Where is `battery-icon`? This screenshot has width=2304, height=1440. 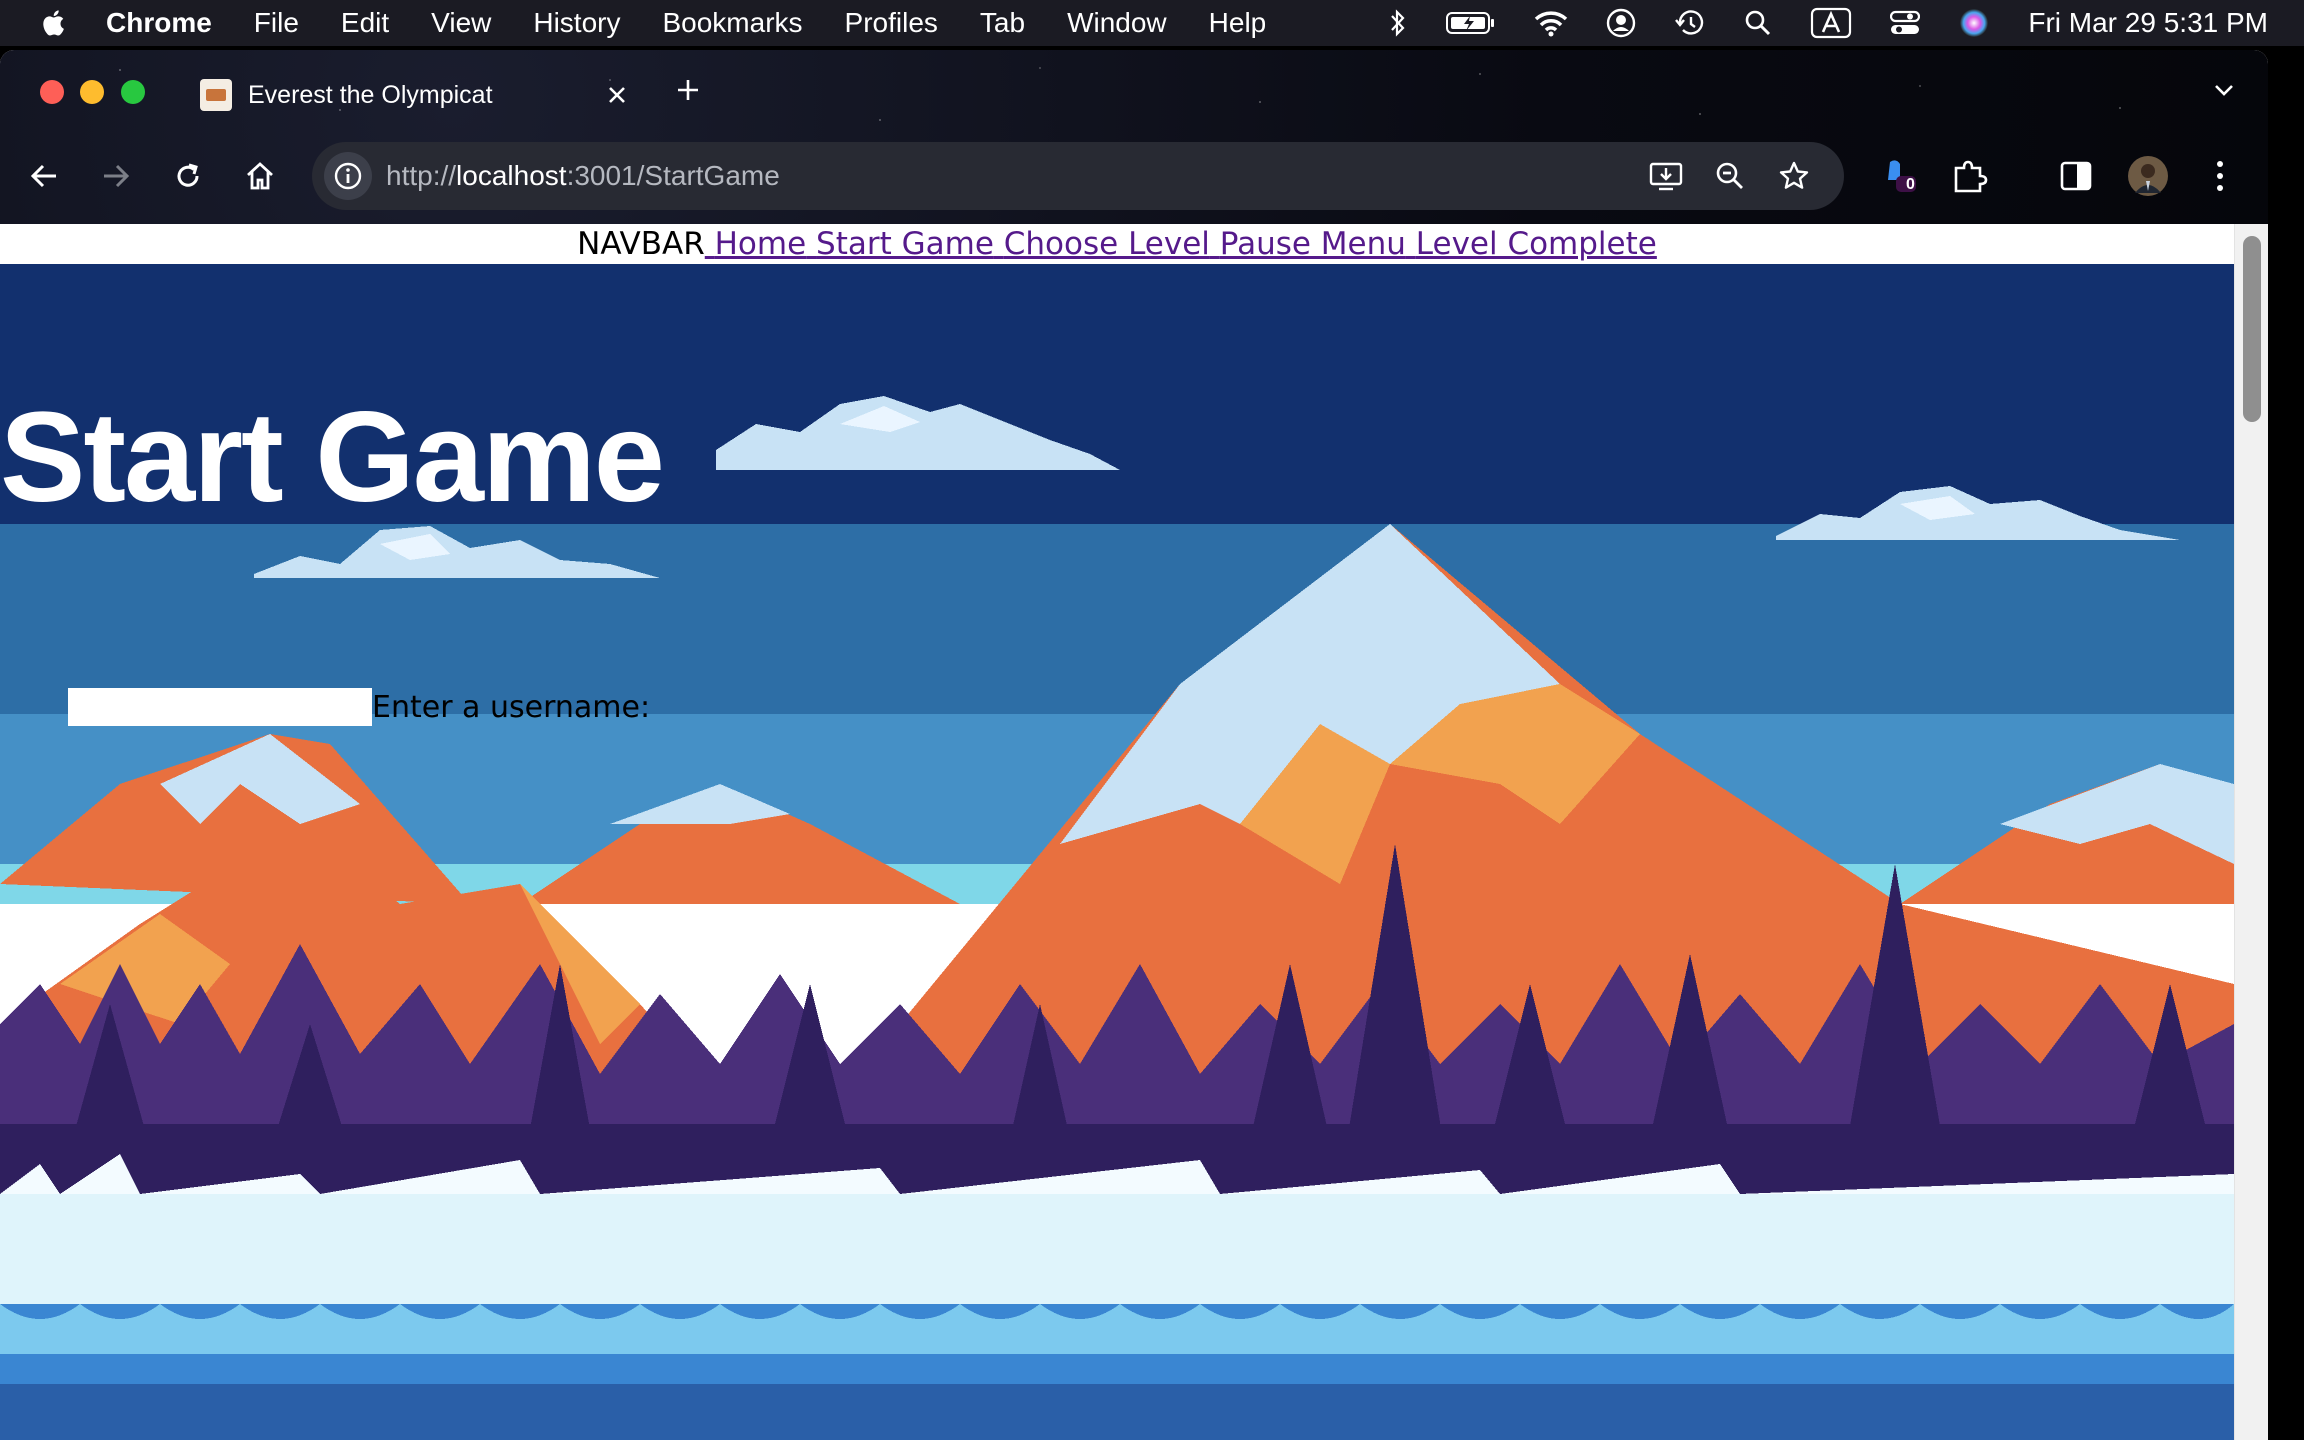
battery-icon is located at coordinates (1471, 23).